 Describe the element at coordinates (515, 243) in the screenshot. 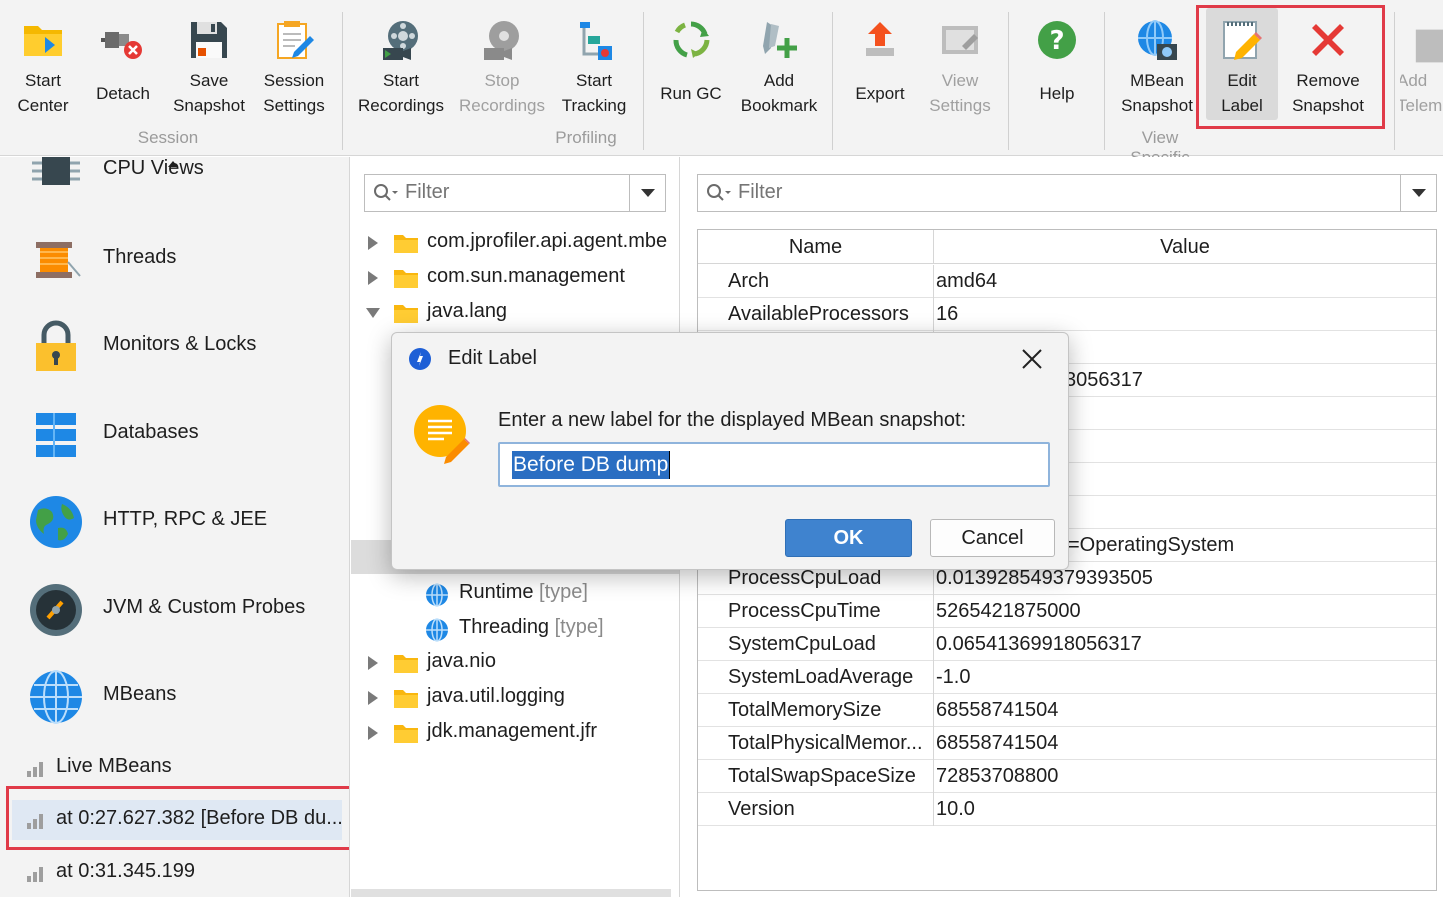

I see `tree-node: com.jprofiler.api.agent.mbe` at that location.